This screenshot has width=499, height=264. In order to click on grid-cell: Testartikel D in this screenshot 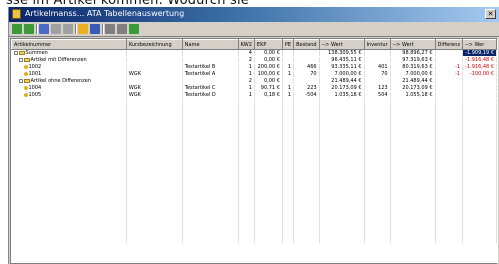, I will do `click(210, 95)`.